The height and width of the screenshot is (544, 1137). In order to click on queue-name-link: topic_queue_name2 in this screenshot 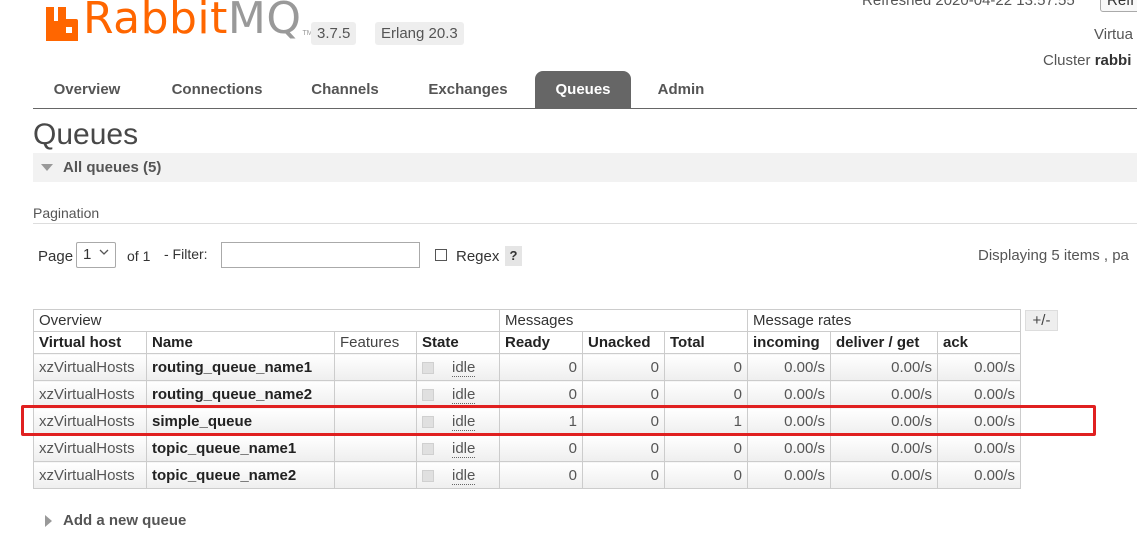, I will do `click(240, 475)`.